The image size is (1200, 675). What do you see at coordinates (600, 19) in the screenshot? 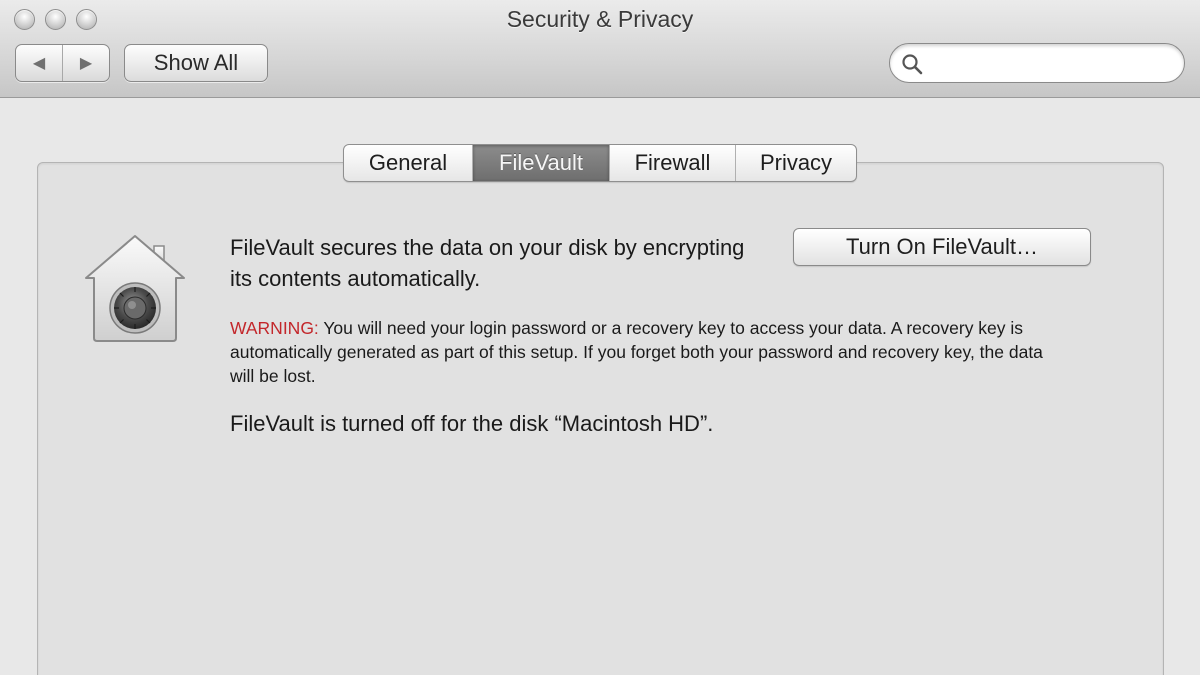
I see `window-title: Security & Privacy` at bounding box center [600, 19].